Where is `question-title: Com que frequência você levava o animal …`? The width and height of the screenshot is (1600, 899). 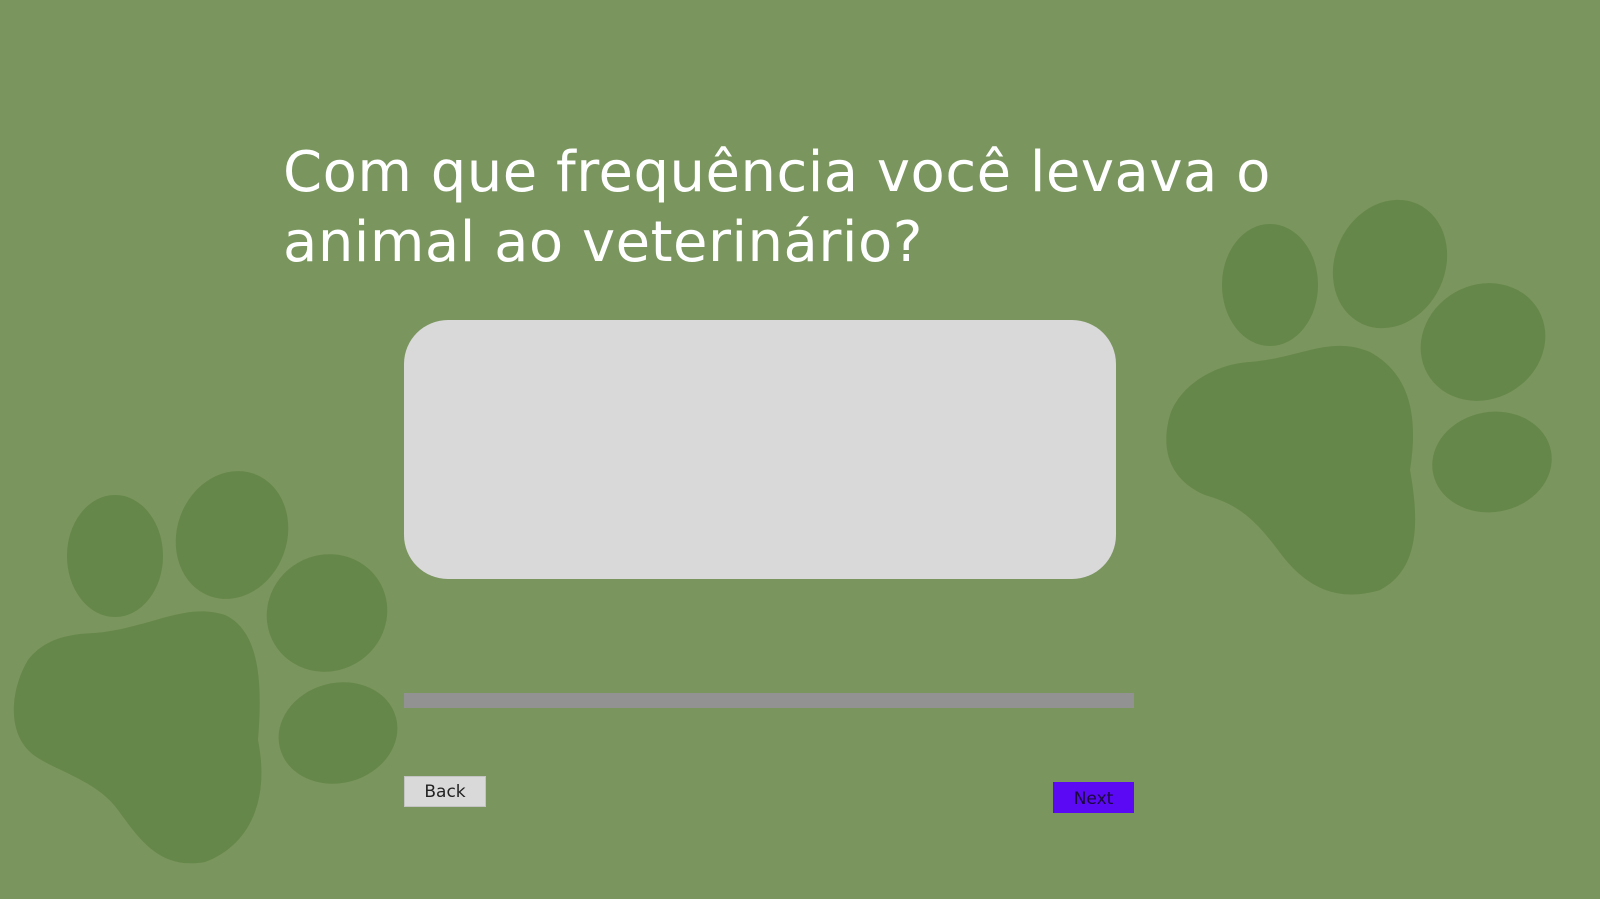 question-title: Com que frequência você levava o animal … is located at coordinates (777, 207).